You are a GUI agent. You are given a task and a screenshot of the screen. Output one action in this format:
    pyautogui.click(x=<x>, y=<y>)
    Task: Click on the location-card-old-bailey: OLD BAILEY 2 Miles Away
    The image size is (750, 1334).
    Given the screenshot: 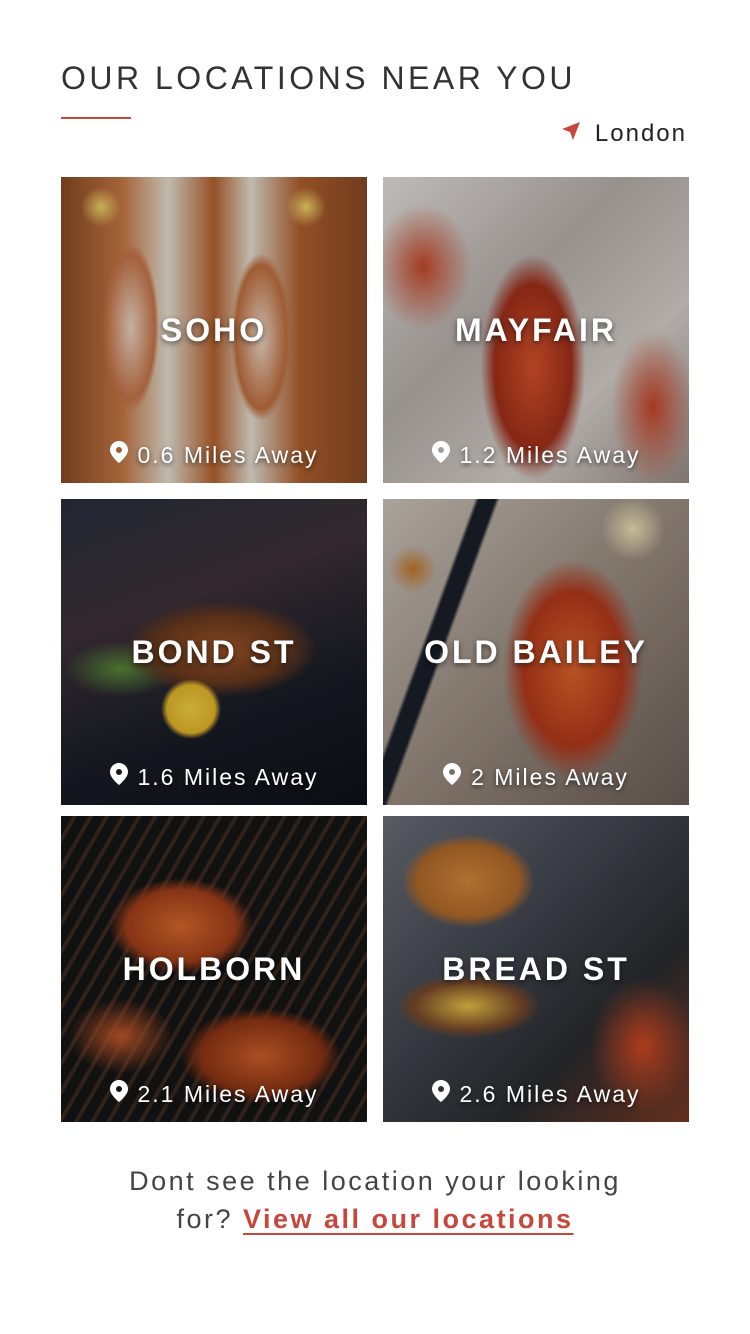 What is the action you would take?
    pyautogui.click(x=536, y=652)
    